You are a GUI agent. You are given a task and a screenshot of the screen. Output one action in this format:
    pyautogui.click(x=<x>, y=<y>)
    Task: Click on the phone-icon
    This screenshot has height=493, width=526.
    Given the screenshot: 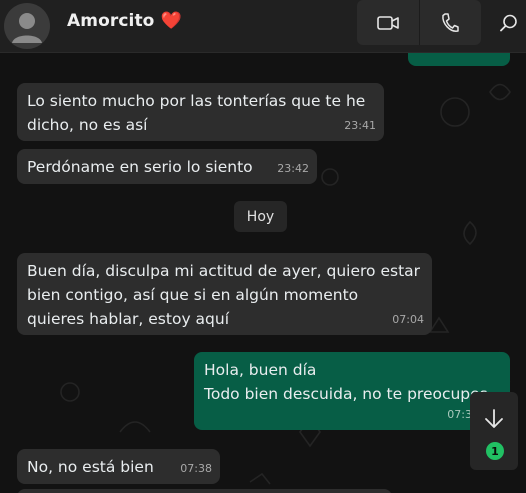 What is the action you would take?
    pyautogui.click(x=450, y=22)
    